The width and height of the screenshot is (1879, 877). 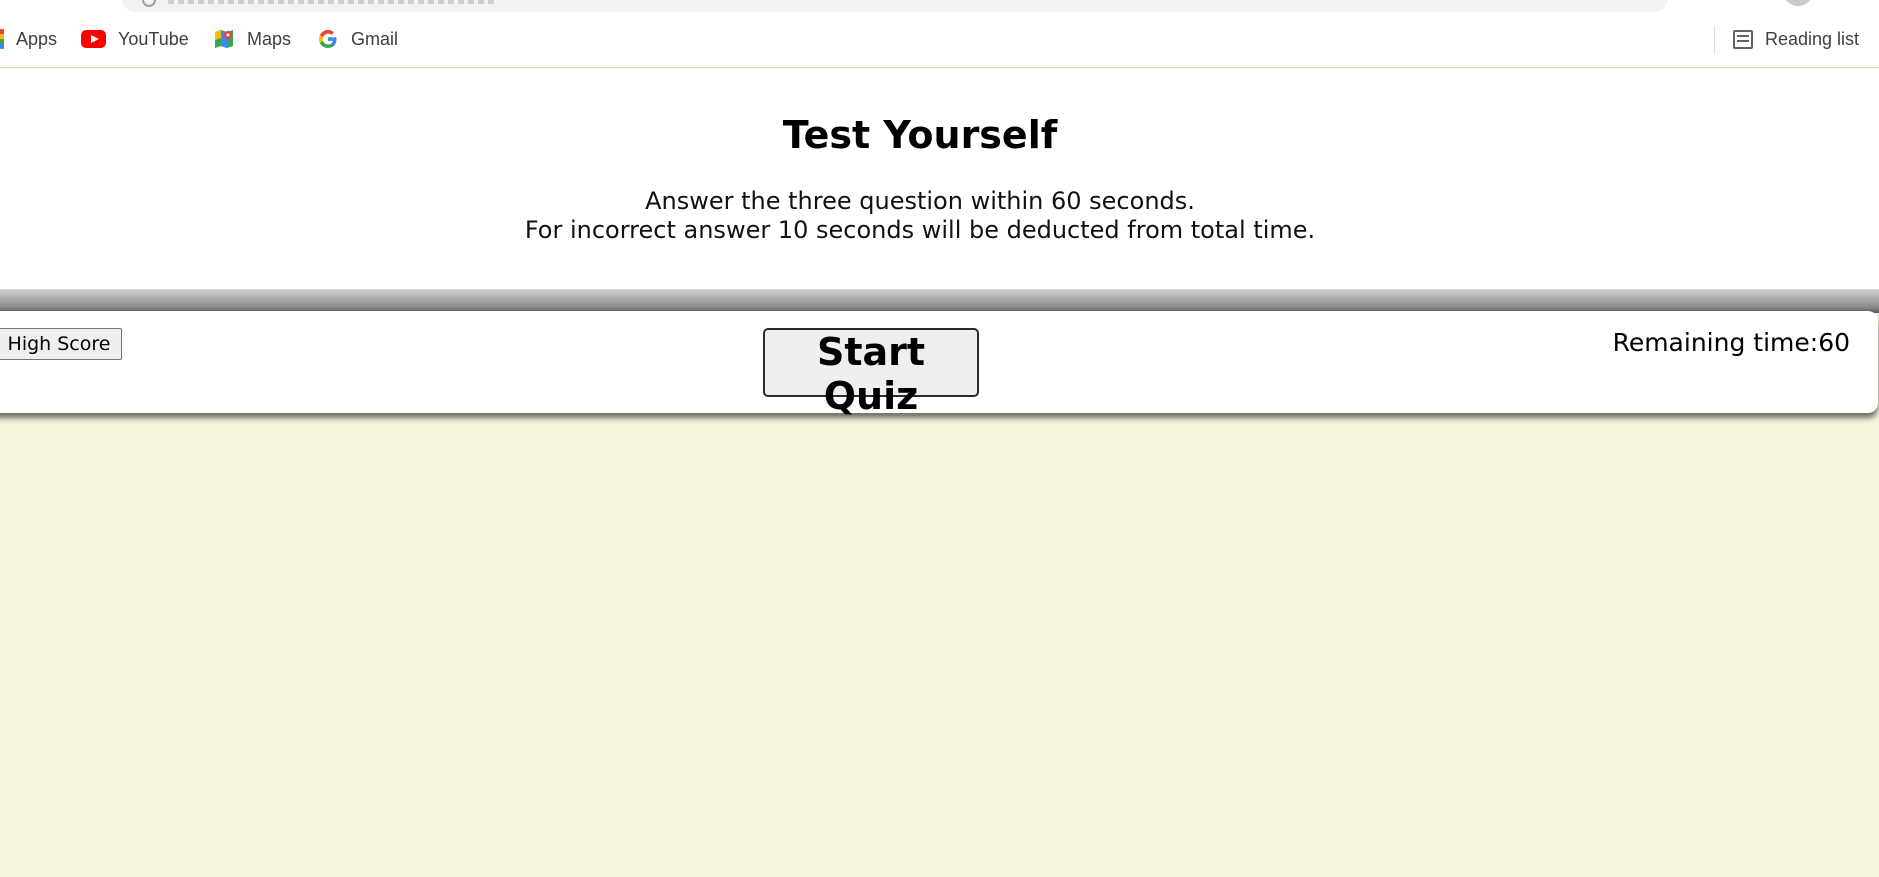 I want to click on divider, so click(x=1714, y=40).